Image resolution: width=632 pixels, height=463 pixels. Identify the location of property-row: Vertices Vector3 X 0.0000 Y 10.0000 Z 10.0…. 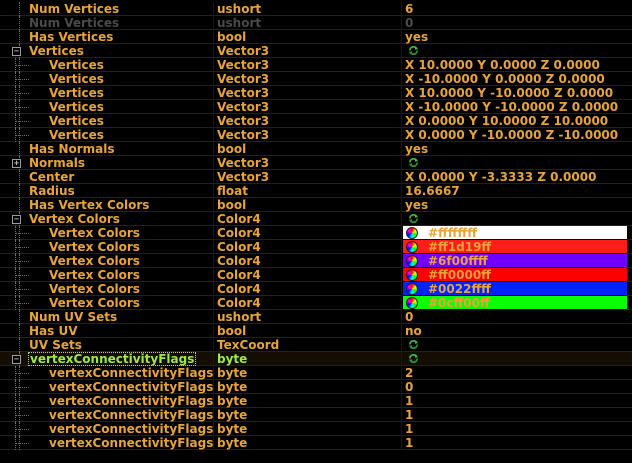
(316, 121).